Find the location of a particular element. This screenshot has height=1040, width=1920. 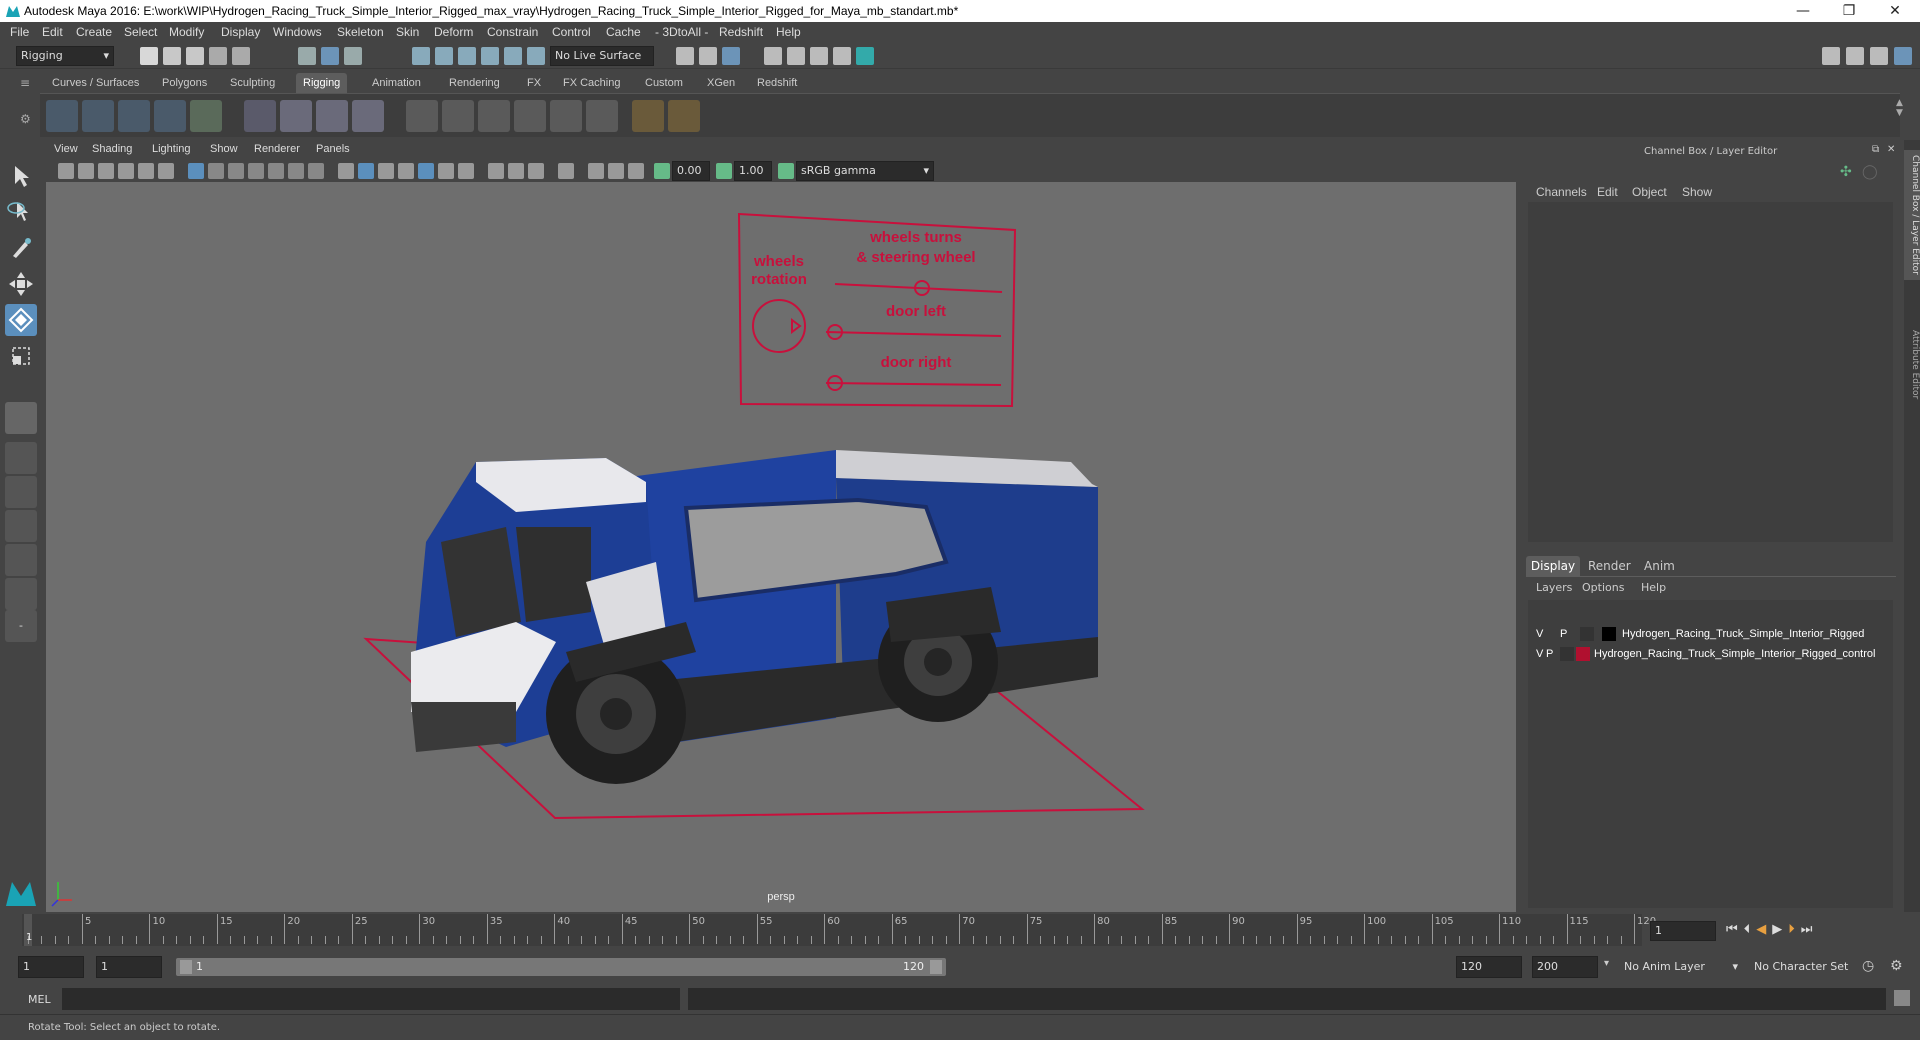

menu-3dtoall: - 3DtoAll - is located at coordinates (681, 32).